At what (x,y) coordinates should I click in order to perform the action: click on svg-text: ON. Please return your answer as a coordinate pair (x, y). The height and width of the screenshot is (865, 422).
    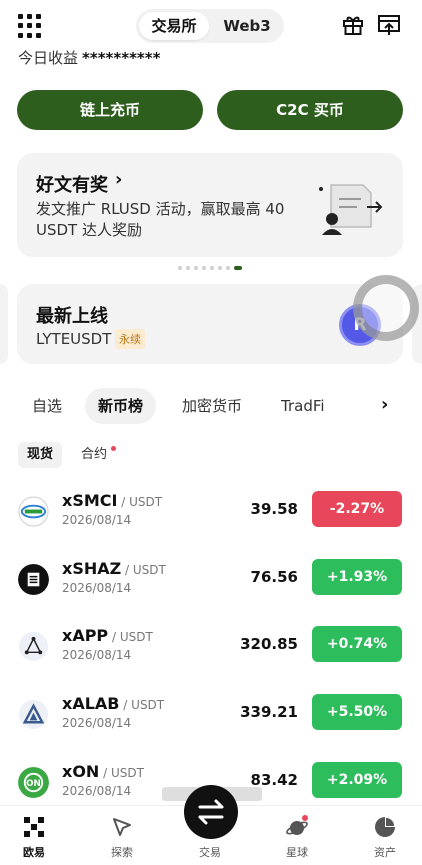
    Looking at the image, I should click on (33, 784).